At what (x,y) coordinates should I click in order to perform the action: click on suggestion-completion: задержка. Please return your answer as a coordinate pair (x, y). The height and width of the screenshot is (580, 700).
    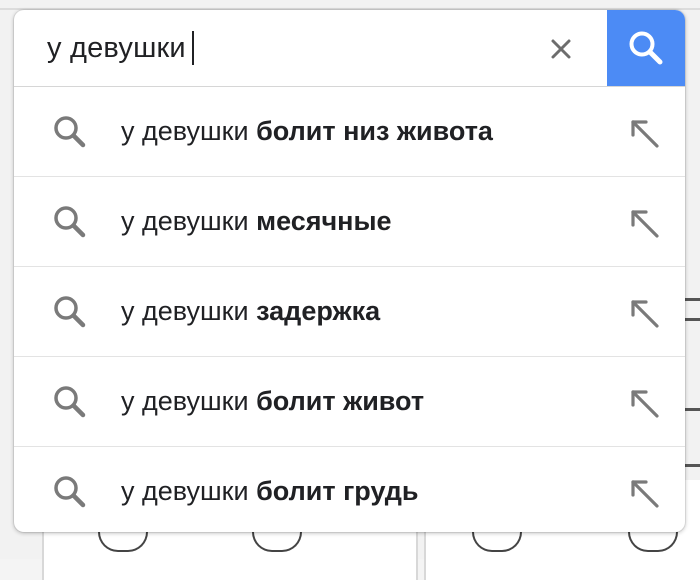
    Looking at the image, I should click on (318, 311).